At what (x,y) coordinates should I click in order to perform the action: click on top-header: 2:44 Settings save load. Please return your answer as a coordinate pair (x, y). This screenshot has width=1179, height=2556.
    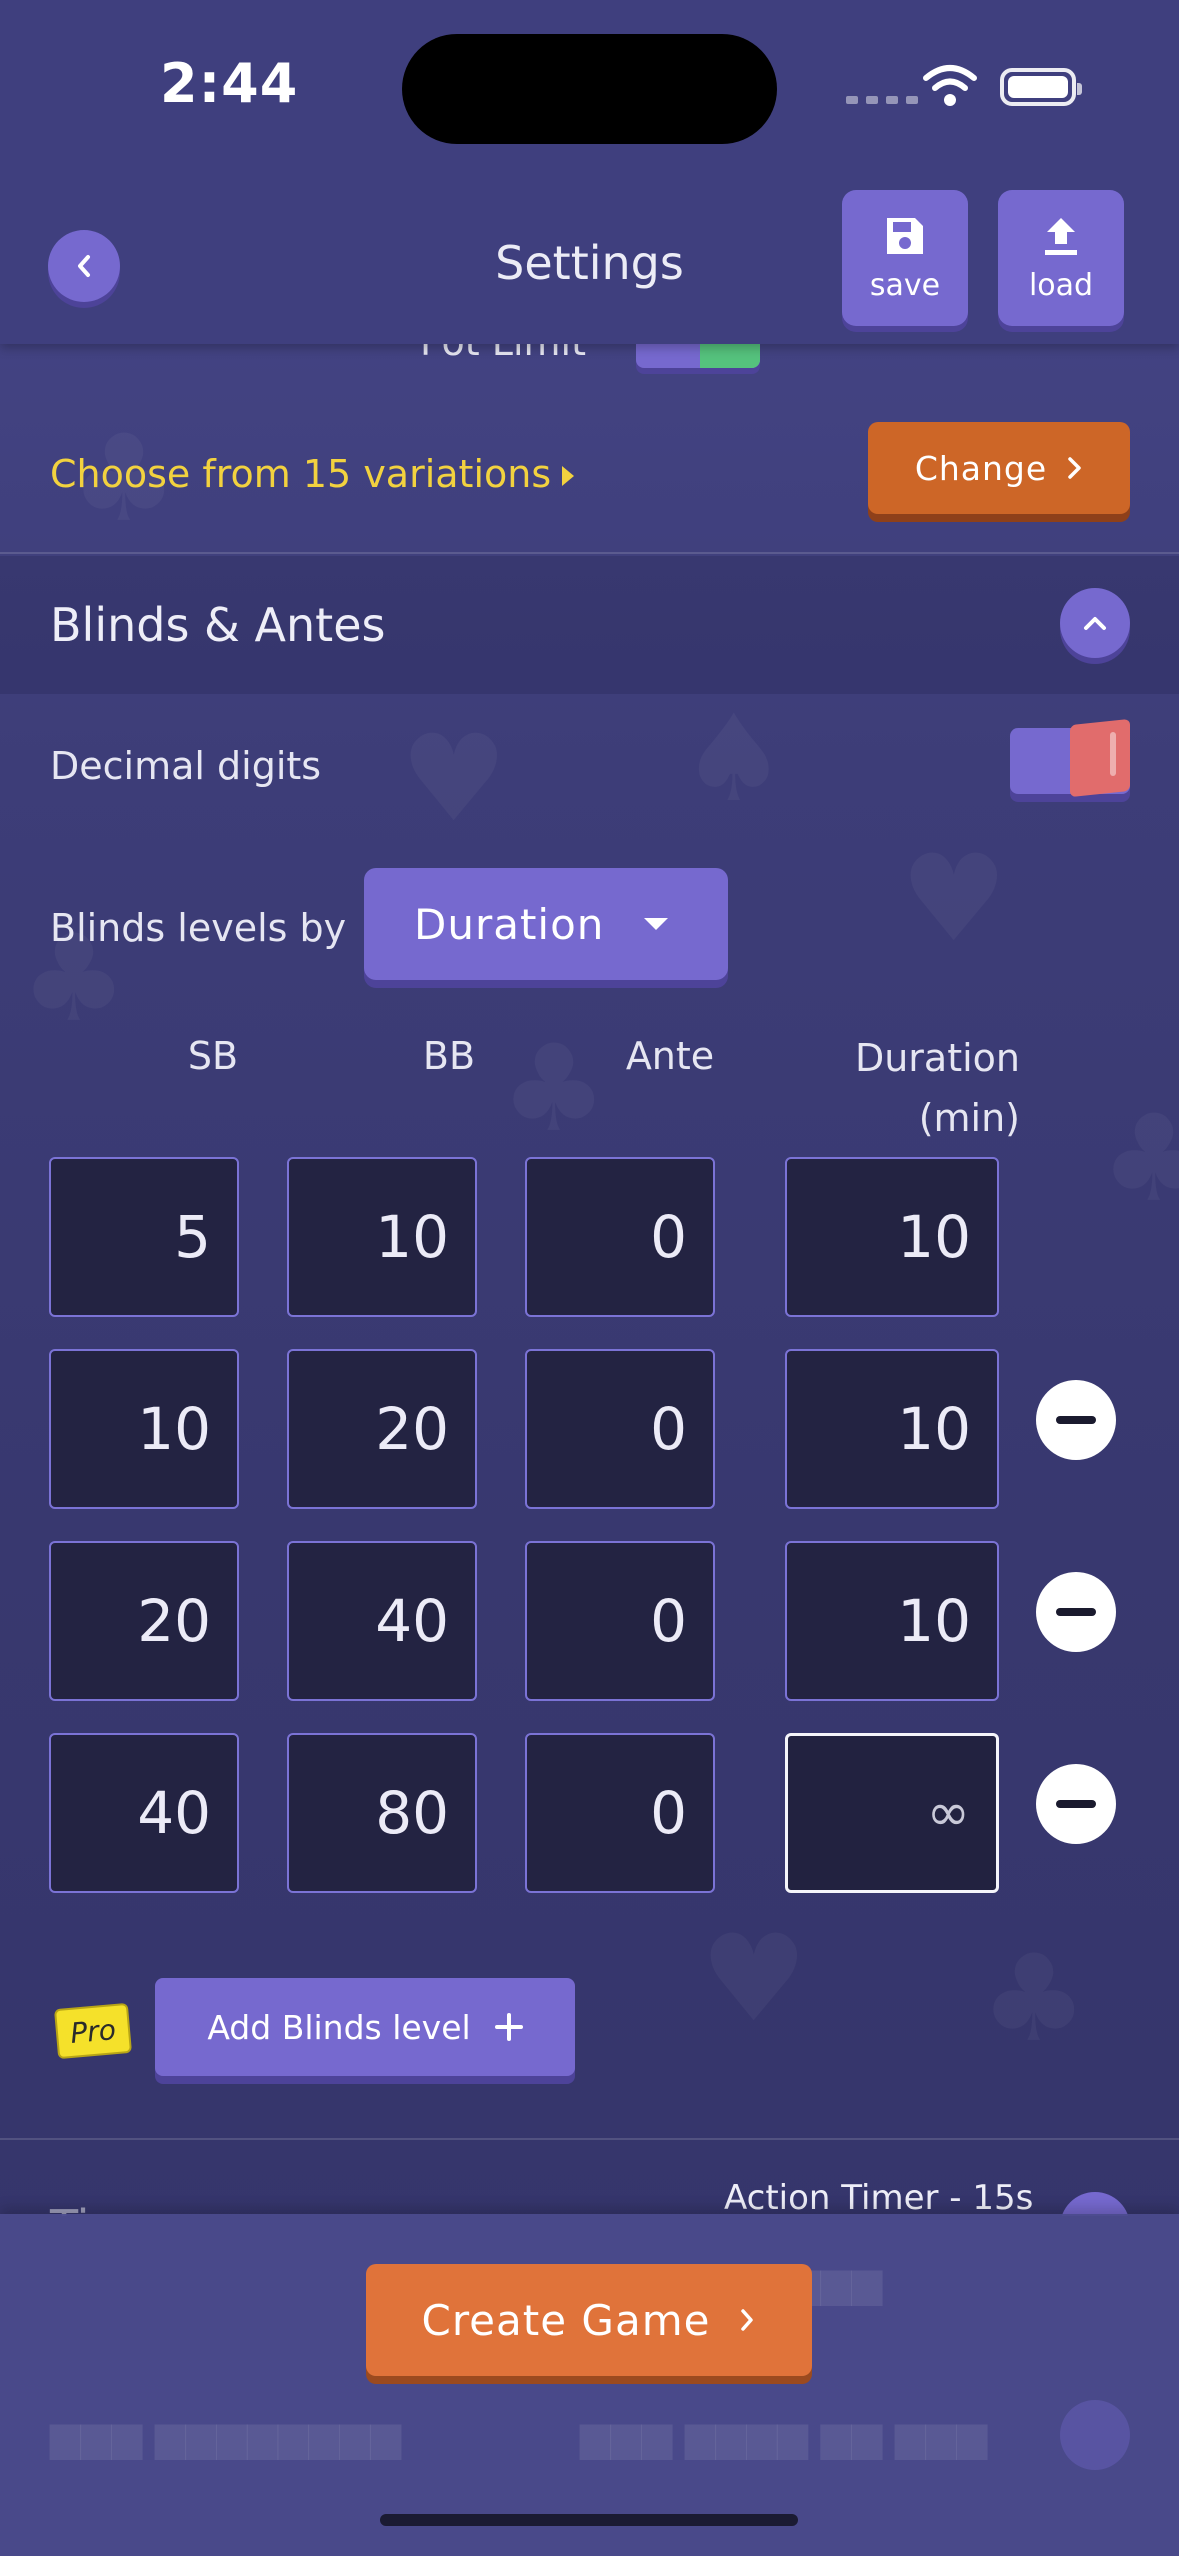
    Looking at the image, I should click on (589, 172).